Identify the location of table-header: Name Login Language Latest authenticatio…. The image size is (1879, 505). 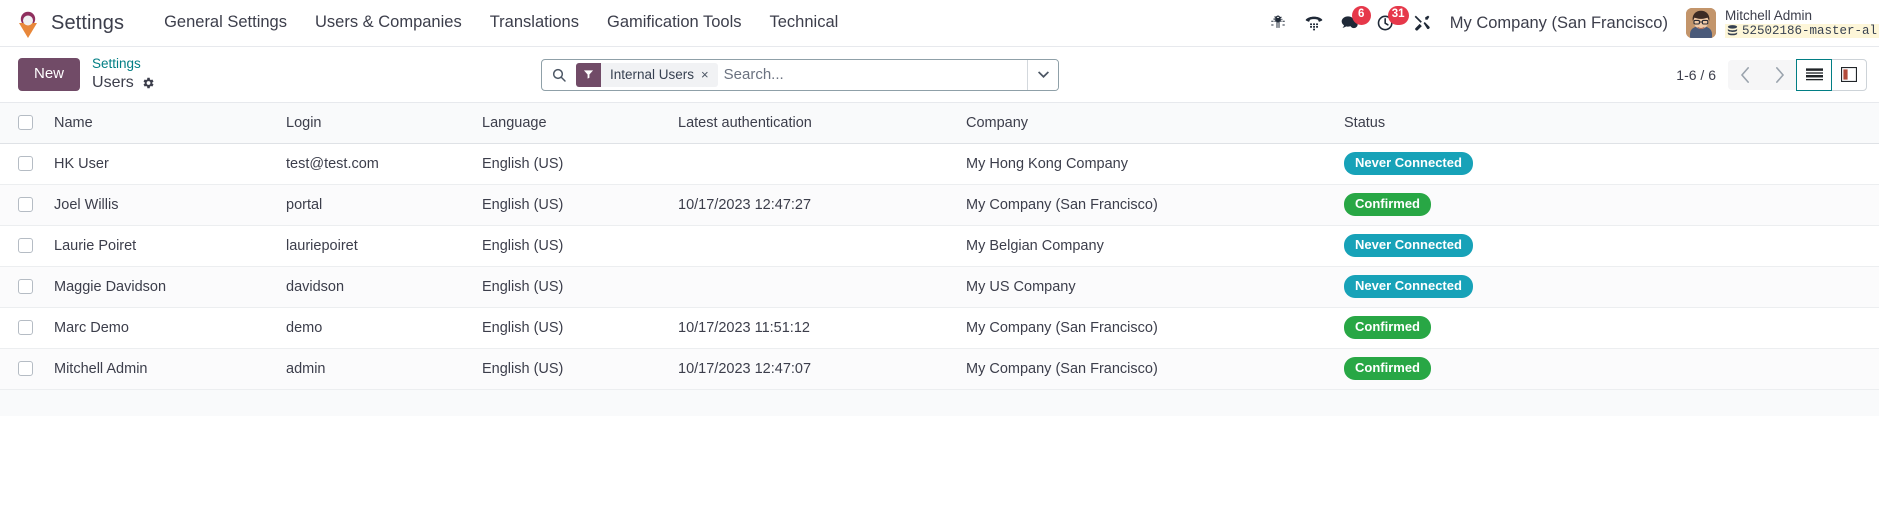
(939, 123).